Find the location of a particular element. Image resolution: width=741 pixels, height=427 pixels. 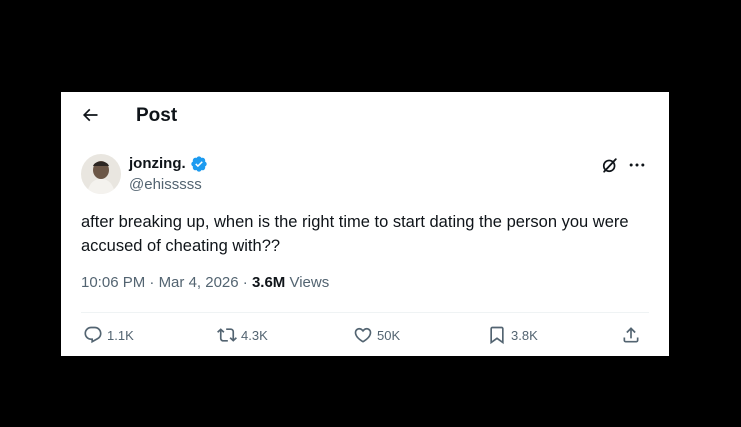

repost-button: 4.3K is located at coordinates (242, 335).